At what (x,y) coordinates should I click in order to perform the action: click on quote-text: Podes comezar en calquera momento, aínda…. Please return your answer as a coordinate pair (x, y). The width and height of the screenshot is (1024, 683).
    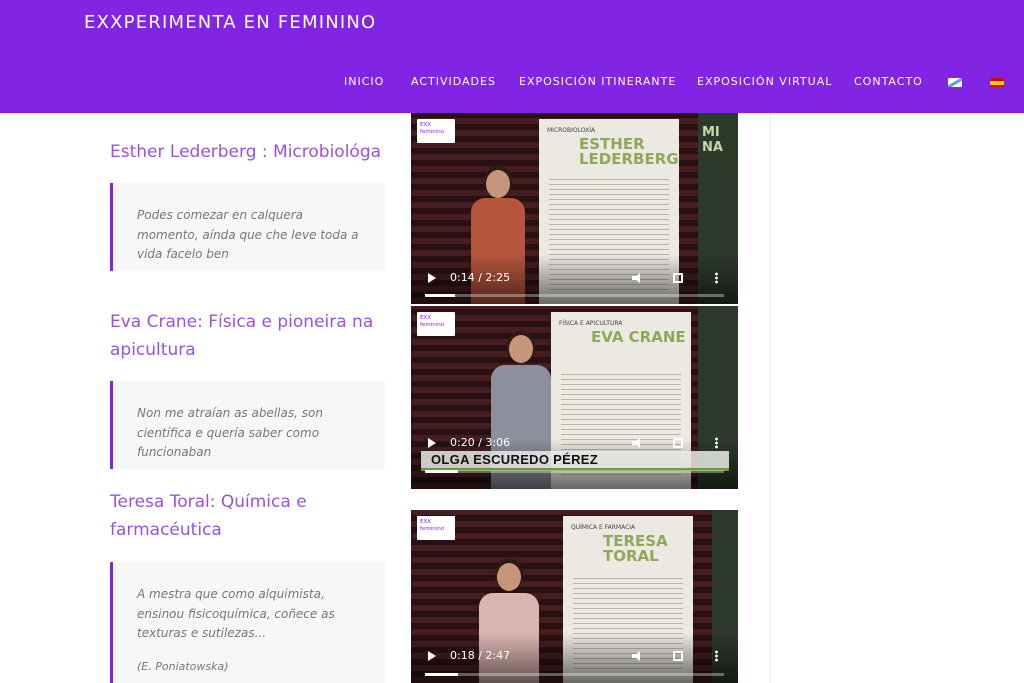
    Looking at the image, I should click on (248, 234).